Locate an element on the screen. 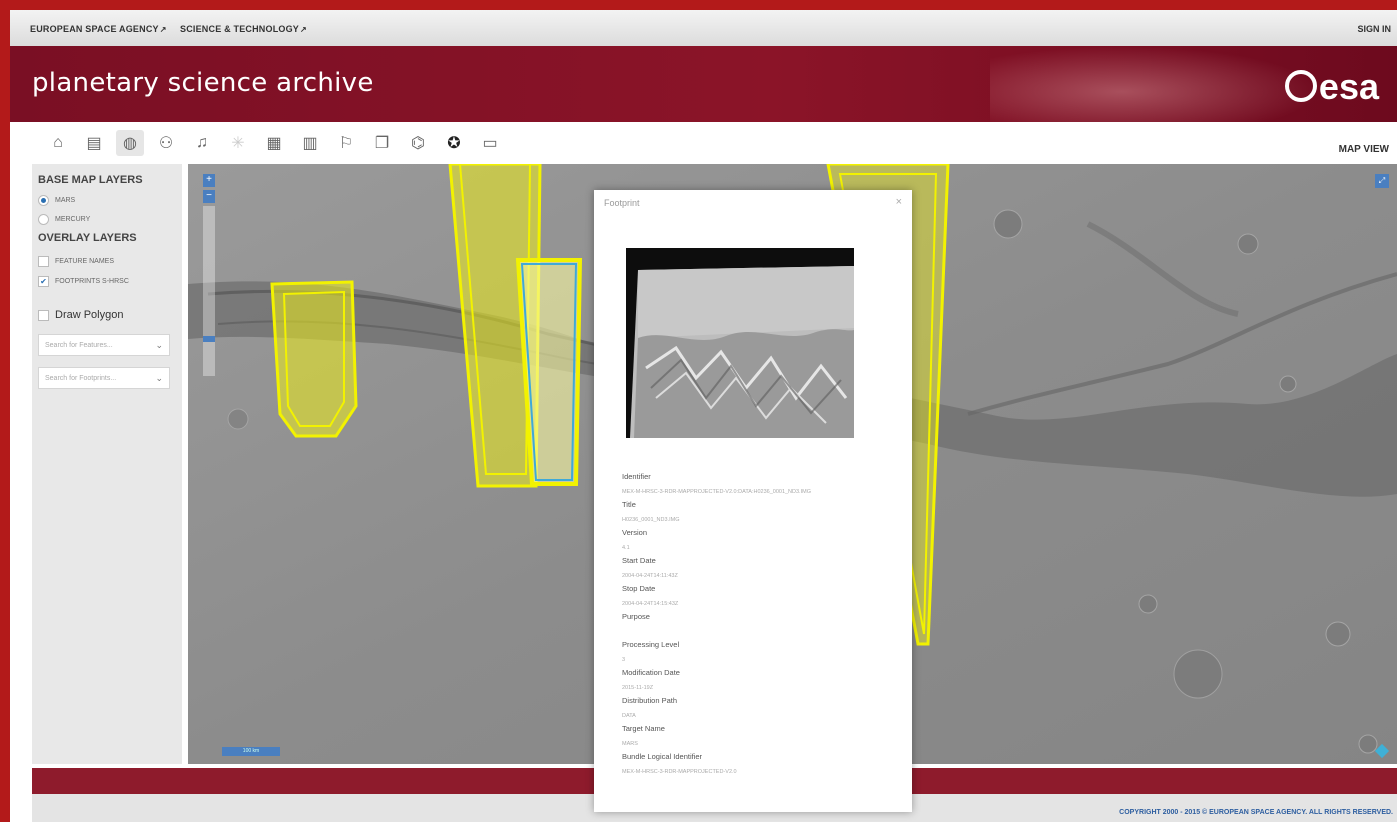  science-technology-link: SCIENCE & TECHNOLOGY↗ is located at coordinates (243, 29).